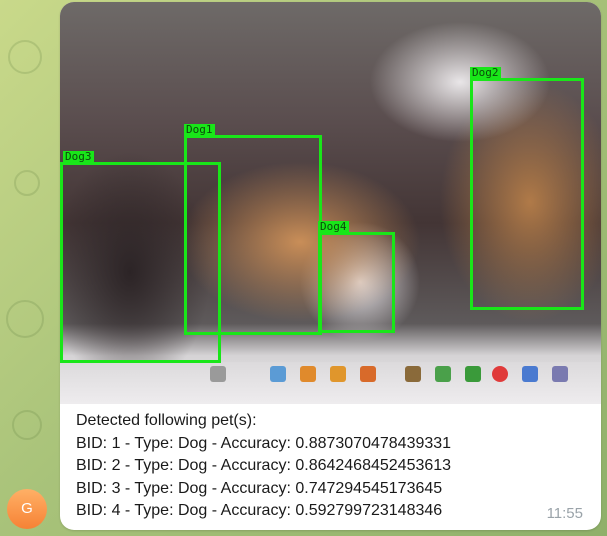 The image size is (607, 536). I want to click on sender-avatar: G, so click(27, 509).